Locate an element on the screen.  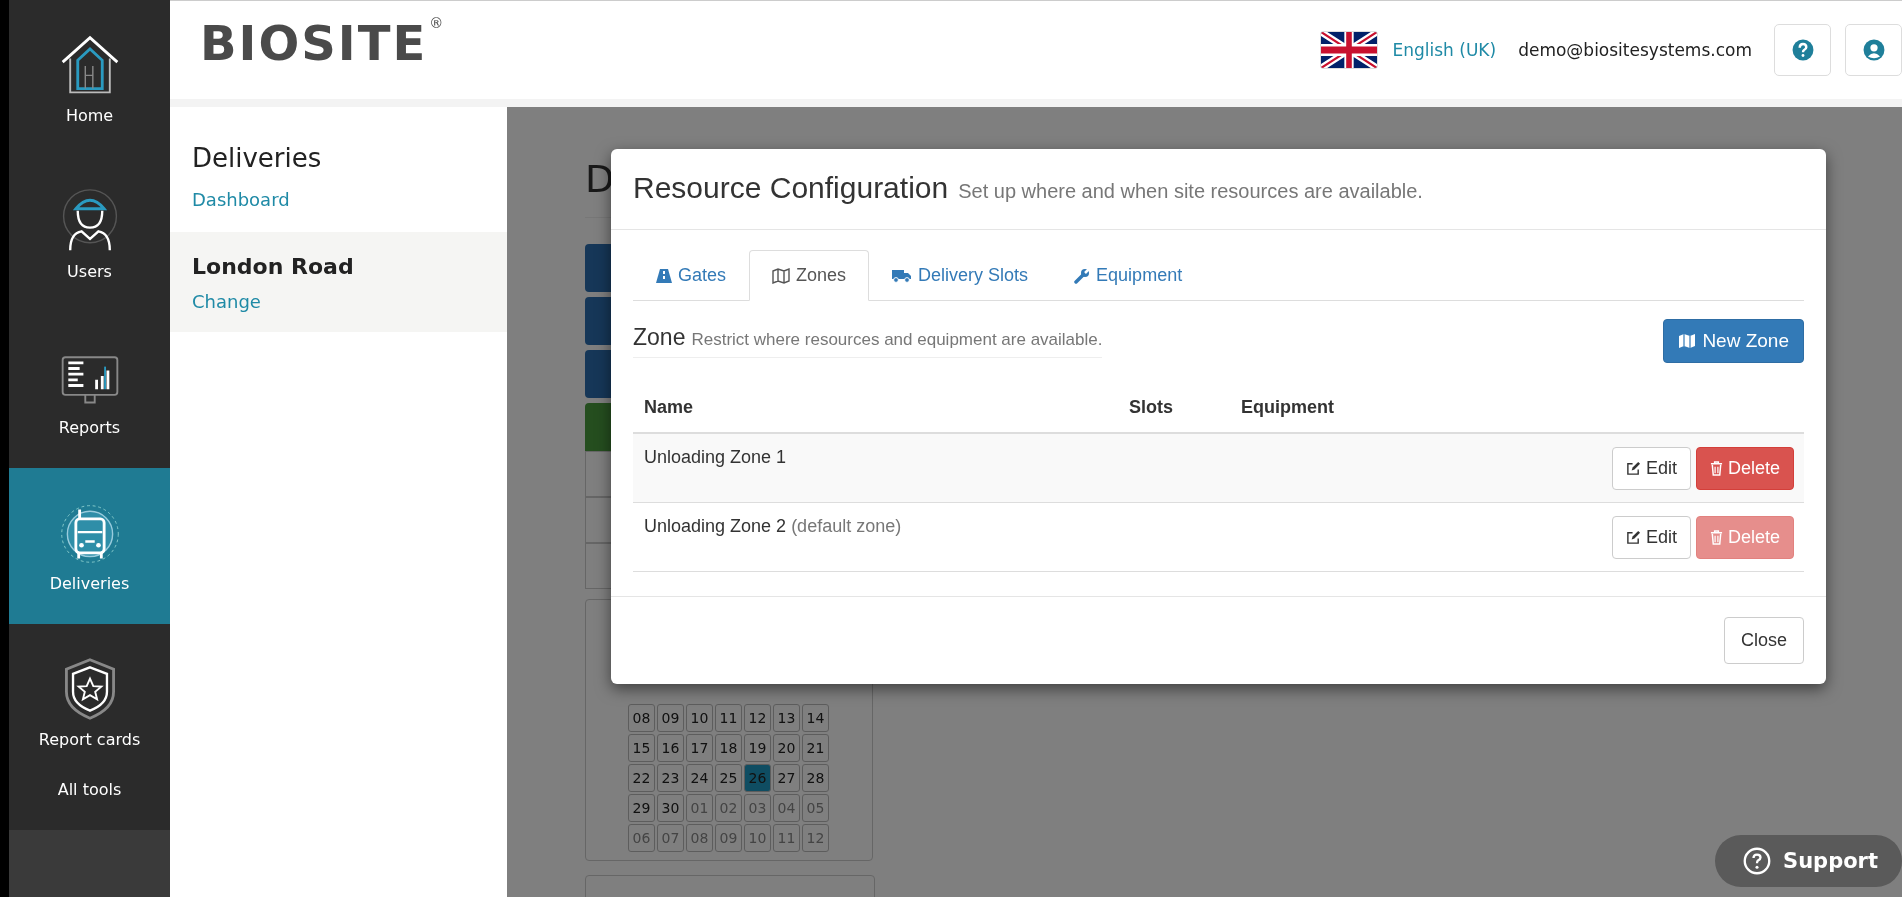
user-email: demo@biositesystems.com is located at coordinates (1635, 50).